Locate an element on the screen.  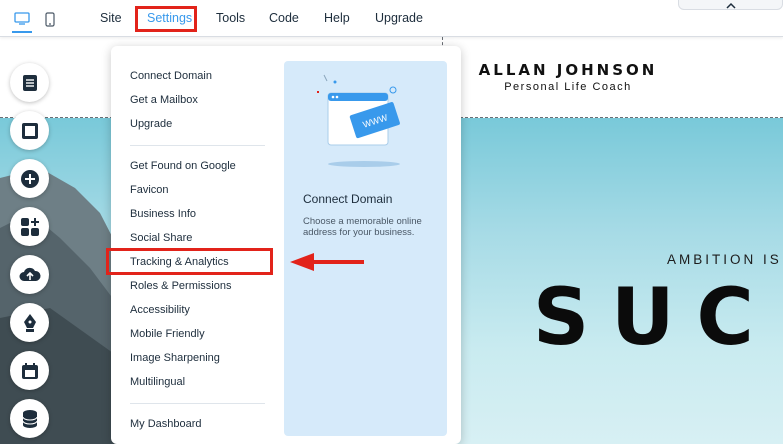
chevron-up-icon is located at coordinates (730, 5).